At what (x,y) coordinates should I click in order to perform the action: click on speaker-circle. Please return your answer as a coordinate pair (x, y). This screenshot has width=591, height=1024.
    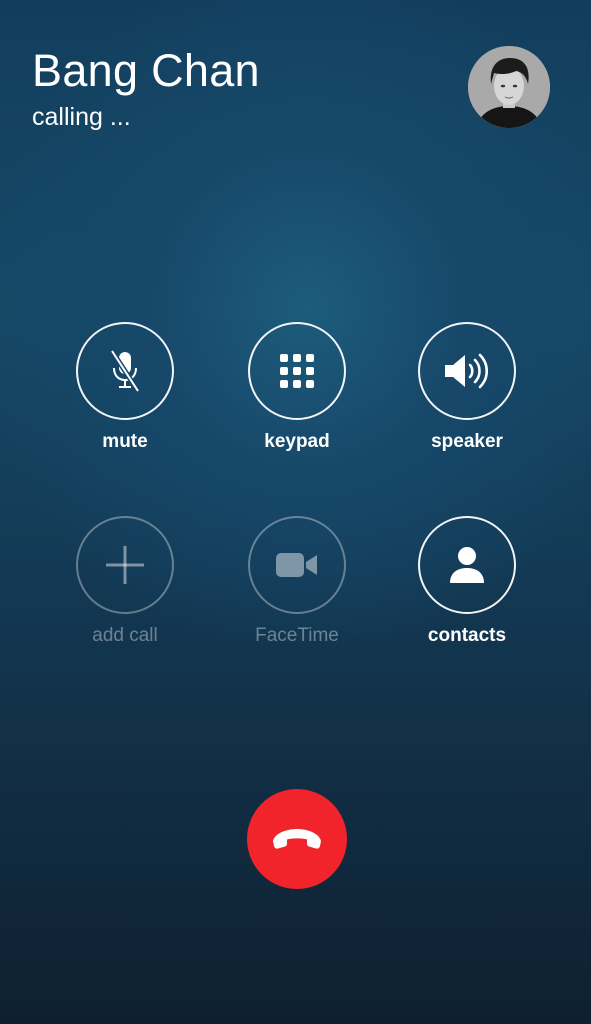
    Looking at the image, I should click on (467, 371).